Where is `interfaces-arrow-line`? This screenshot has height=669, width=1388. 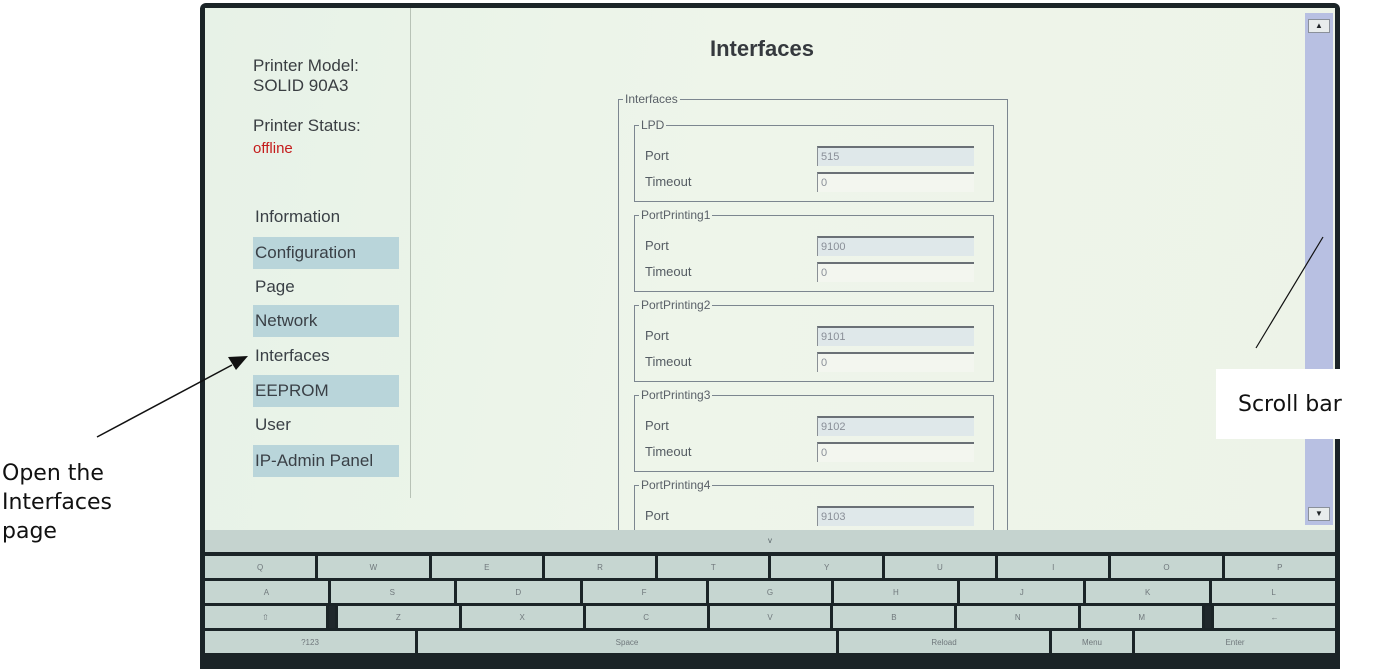
interfaces-arrow-line is located at coordinates (164, 401).